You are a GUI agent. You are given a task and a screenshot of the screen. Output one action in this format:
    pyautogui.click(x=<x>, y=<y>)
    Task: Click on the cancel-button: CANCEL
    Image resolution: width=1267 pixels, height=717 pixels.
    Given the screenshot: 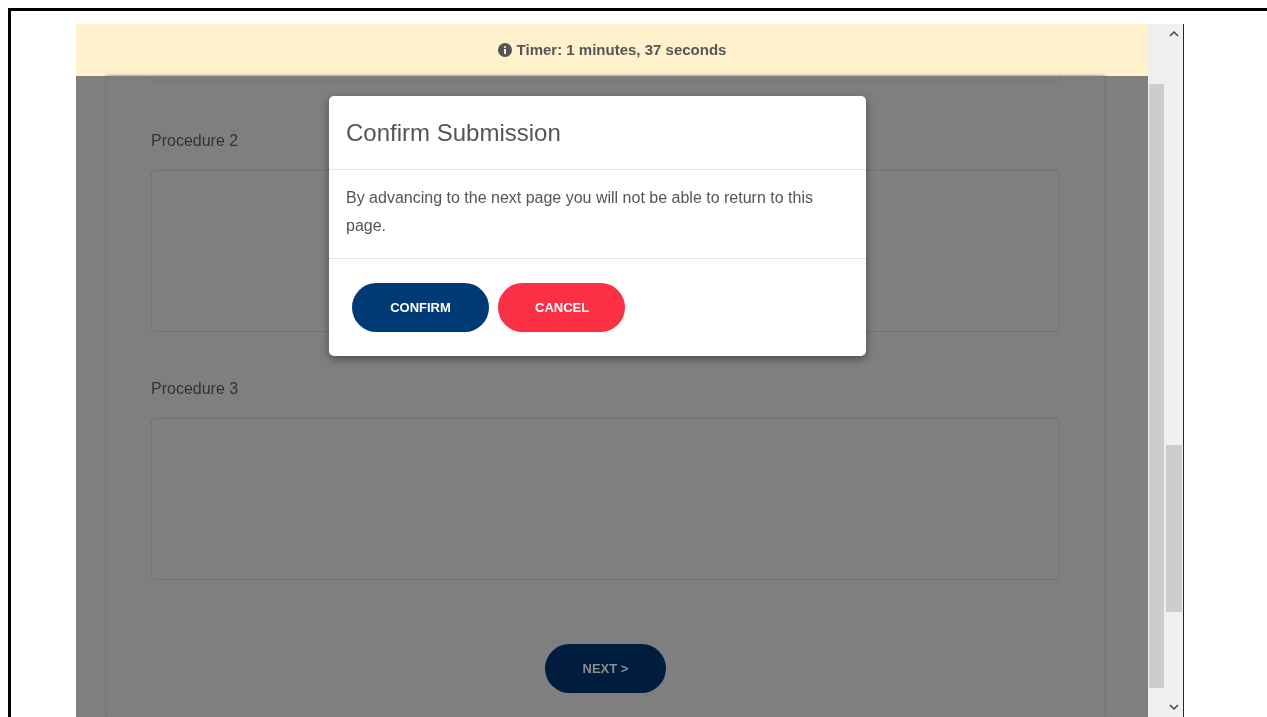 What is the action you would take?
    pyautogui.click(x=561, y=307)
    